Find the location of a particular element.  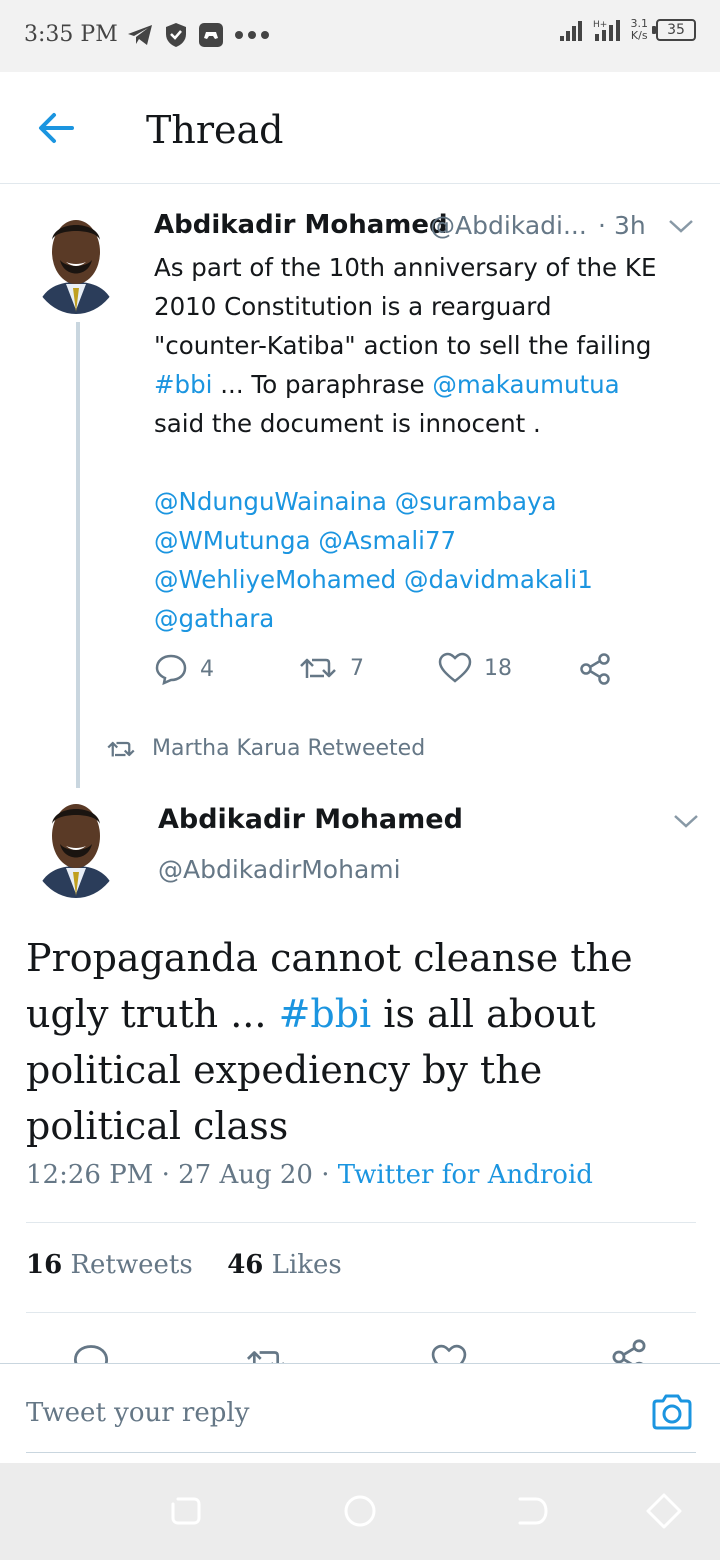

tweet-time: 3h is located at coordinates (630, 225).